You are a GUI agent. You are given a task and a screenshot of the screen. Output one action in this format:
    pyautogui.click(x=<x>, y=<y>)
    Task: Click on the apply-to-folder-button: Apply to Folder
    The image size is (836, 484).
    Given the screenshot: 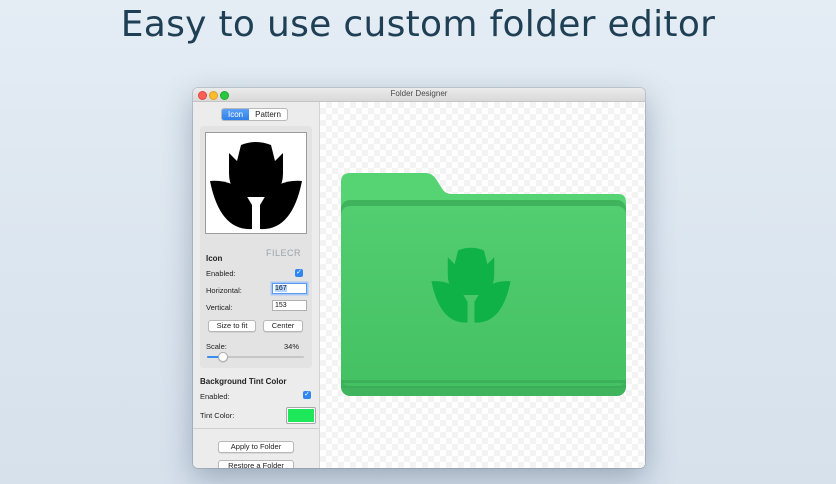 What is the action you would take?
    pyautogui.click(x=256, y=447)
    